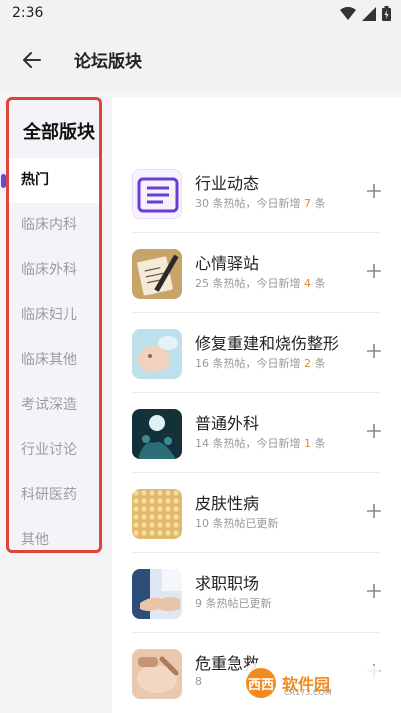 This screenshot has width=401, height=713. Describe the element at coordinates (157, 594) in the screenshot. I see `handshake-icon` at that location.